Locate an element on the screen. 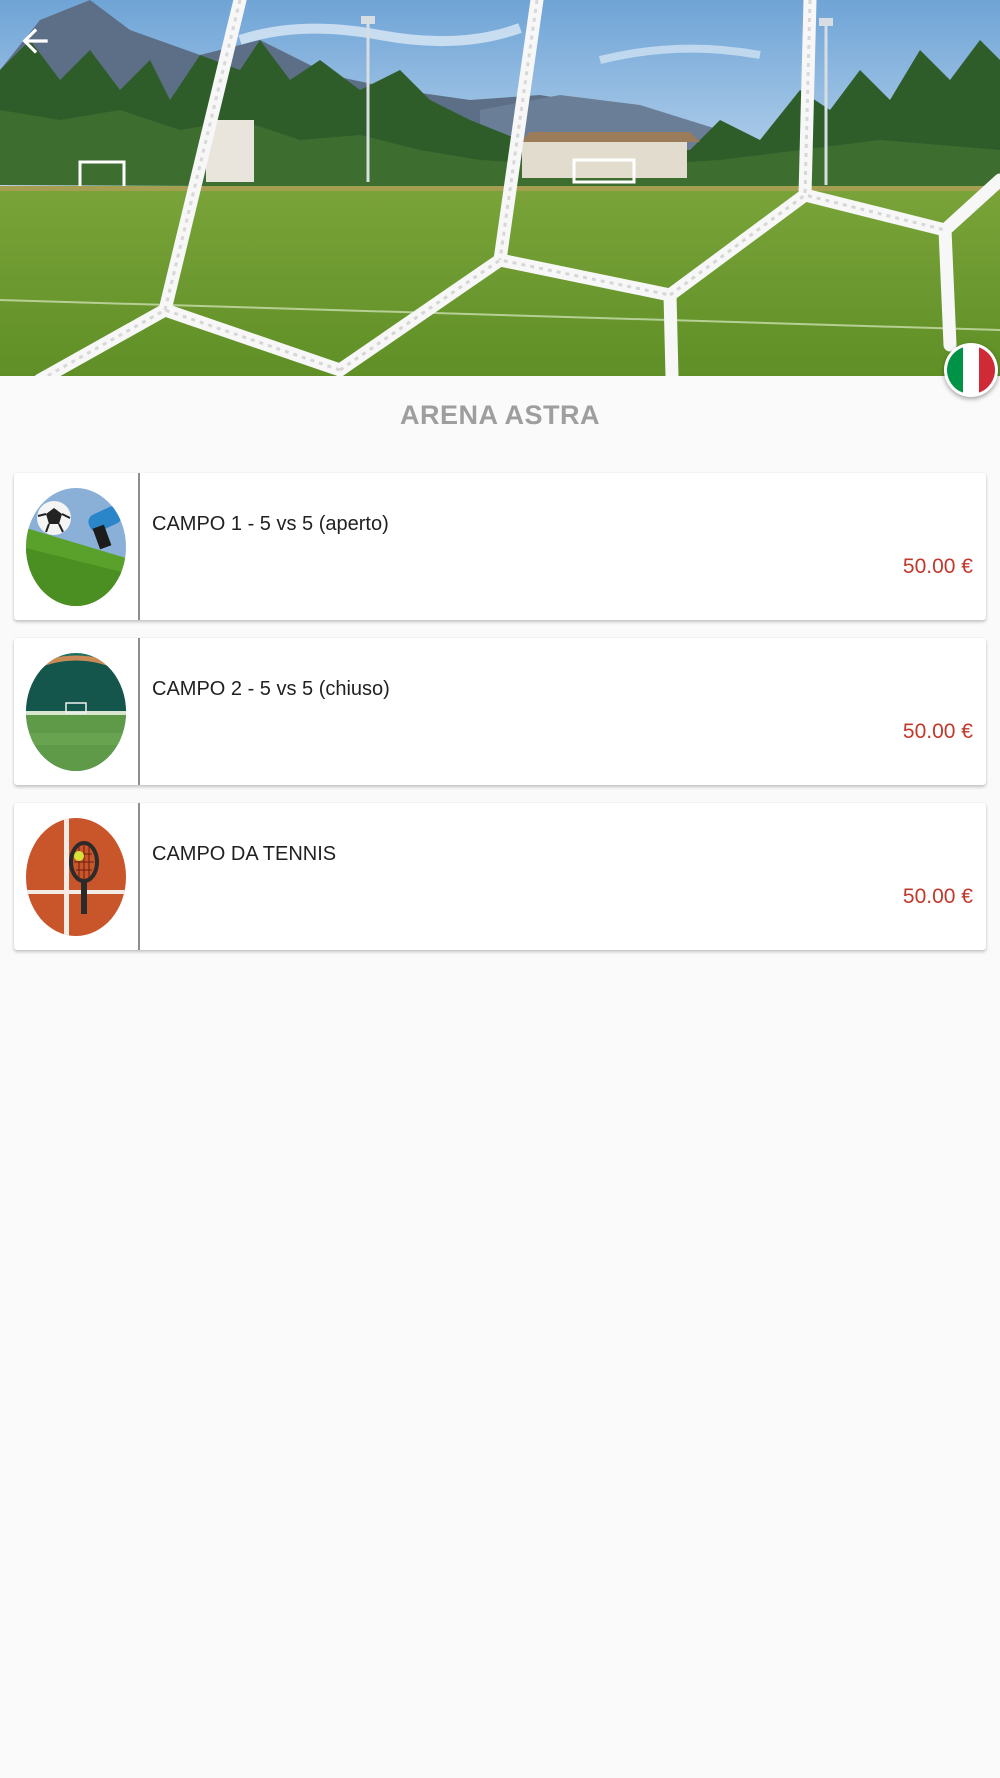 This screenshot has width=1000, height=1778. field-name: CAMPO 1 - 5 vs 5 (aperto) is located at coordinates (270, 524).